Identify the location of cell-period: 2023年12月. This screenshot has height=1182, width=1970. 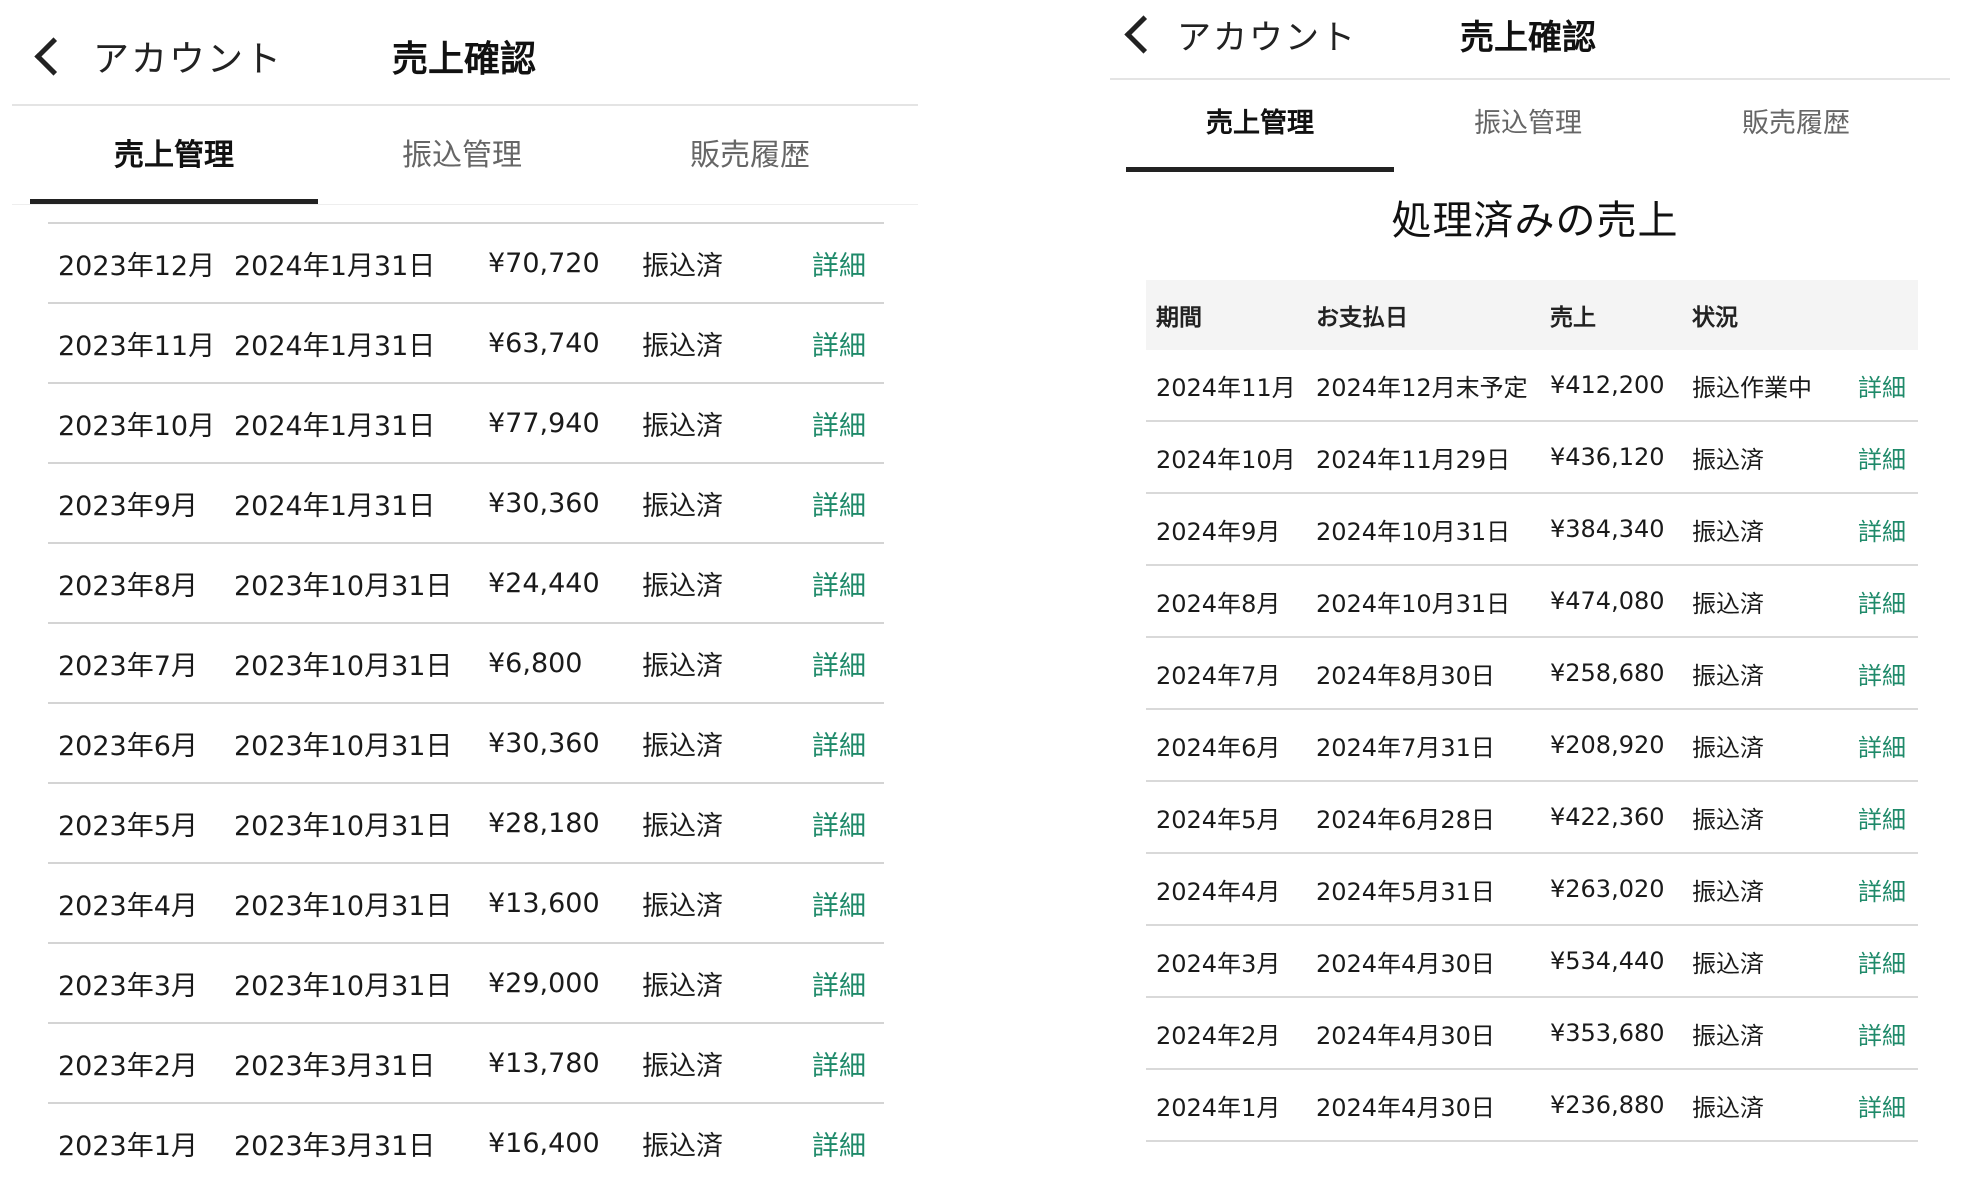
(137, 266).